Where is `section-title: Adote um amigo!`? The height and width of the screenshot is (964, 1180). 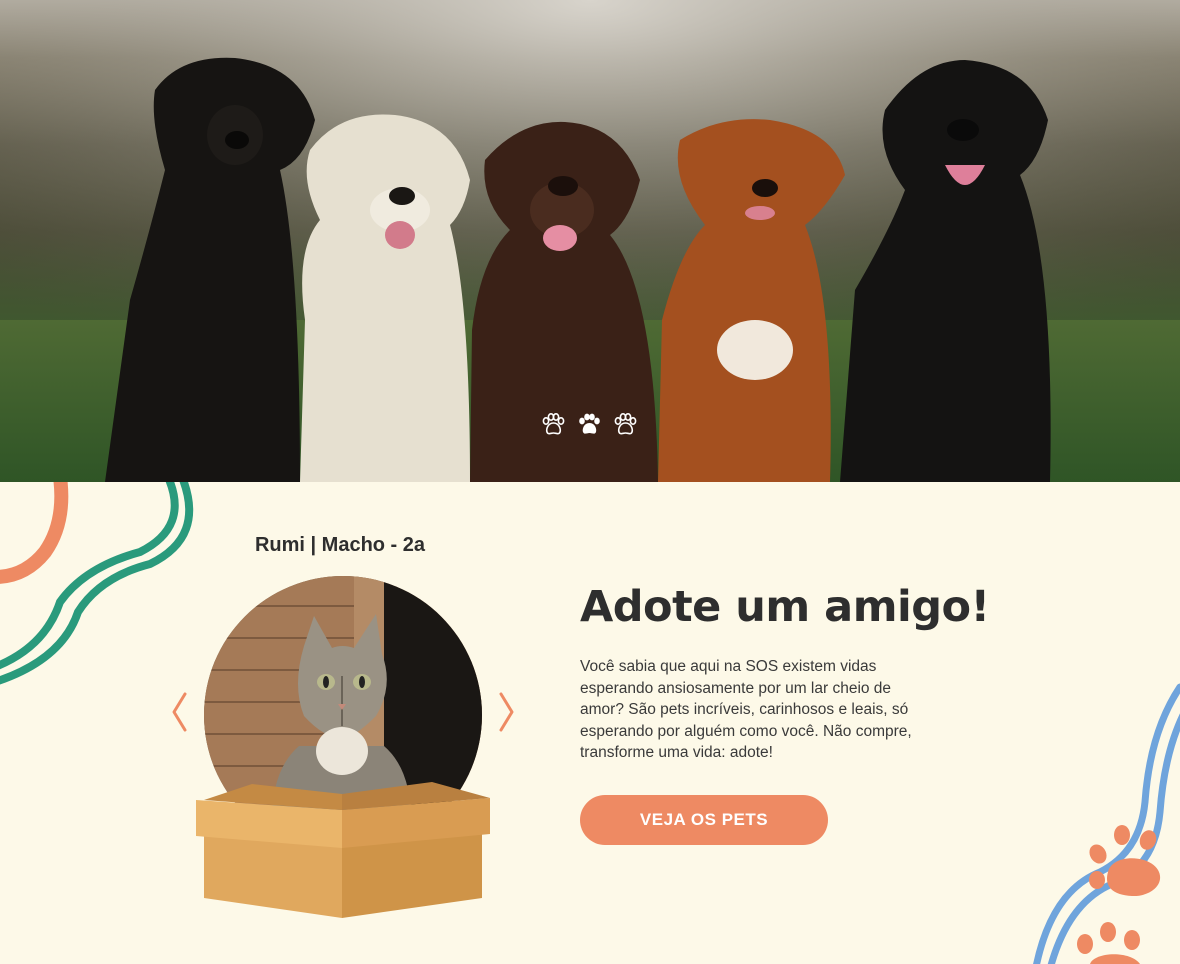
section-title: Adote um amigo! is located at coordinates (785, 607).